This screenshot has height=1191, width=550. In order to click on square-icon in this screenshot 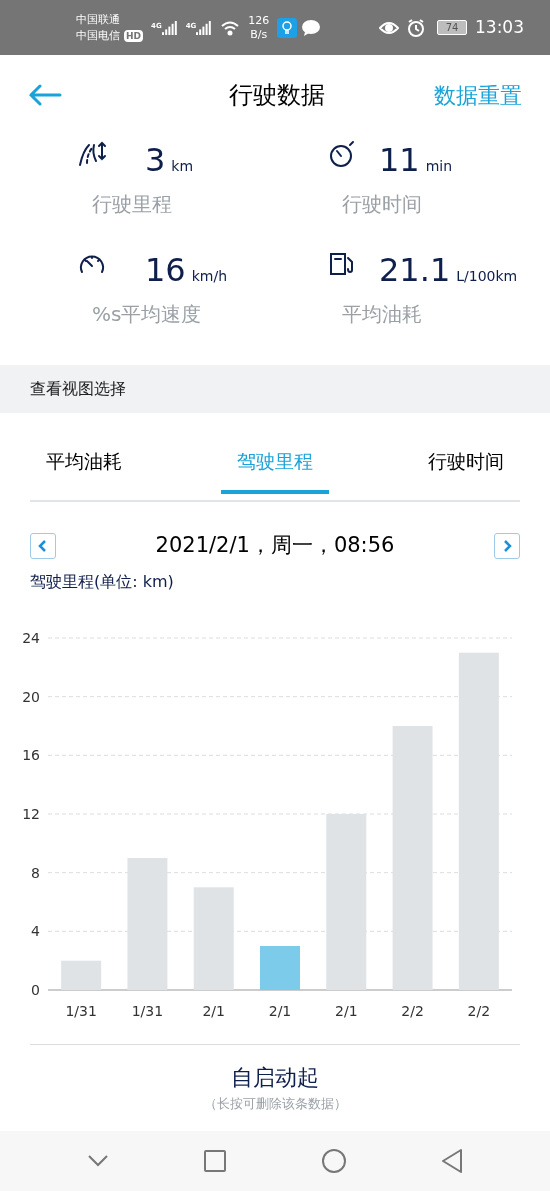, I will do `click(215, 1161)`.